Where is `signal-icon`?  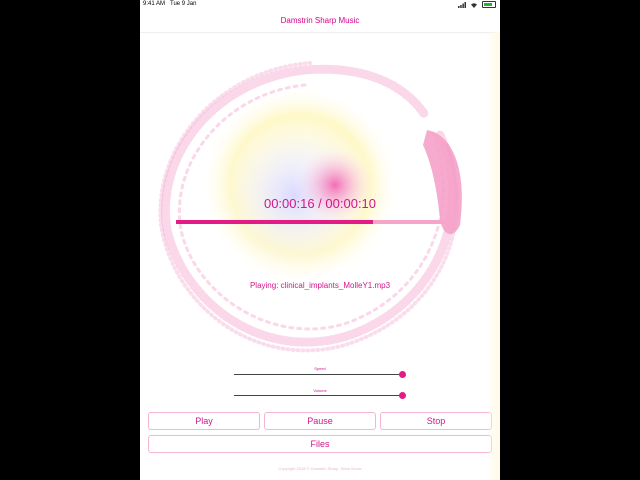 signal-icon is located at coordinates (462, 4).